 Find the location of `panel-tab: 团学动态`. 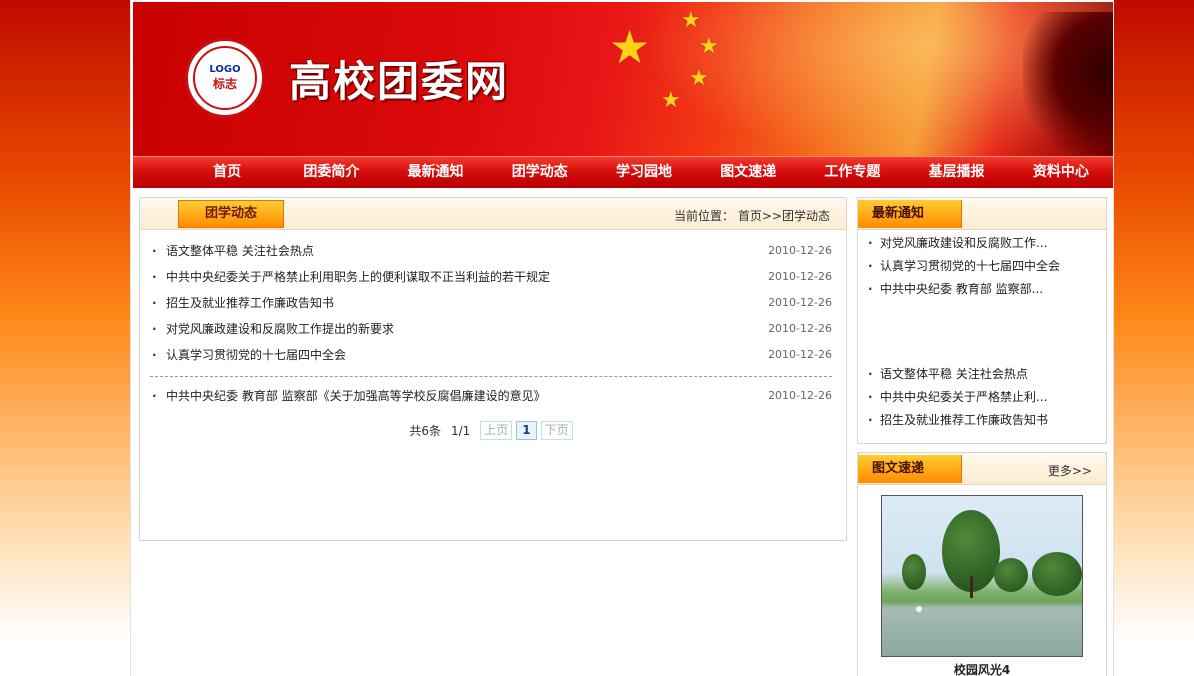

panel-tab: 团学动态 is located at coordinates (231, 214).